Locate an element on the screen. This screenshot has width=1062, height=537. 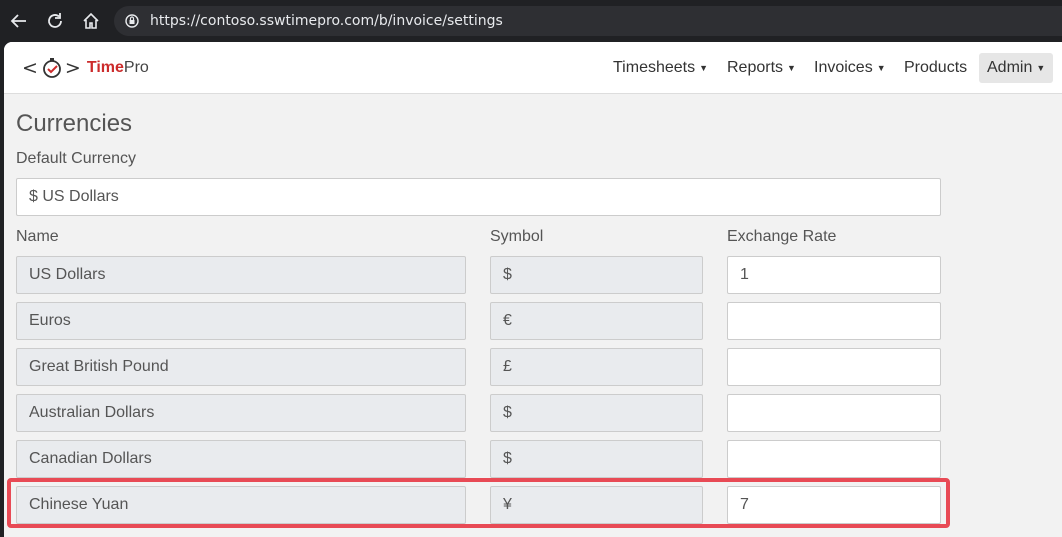
site-info-icon is located at coordinates (132, 23).